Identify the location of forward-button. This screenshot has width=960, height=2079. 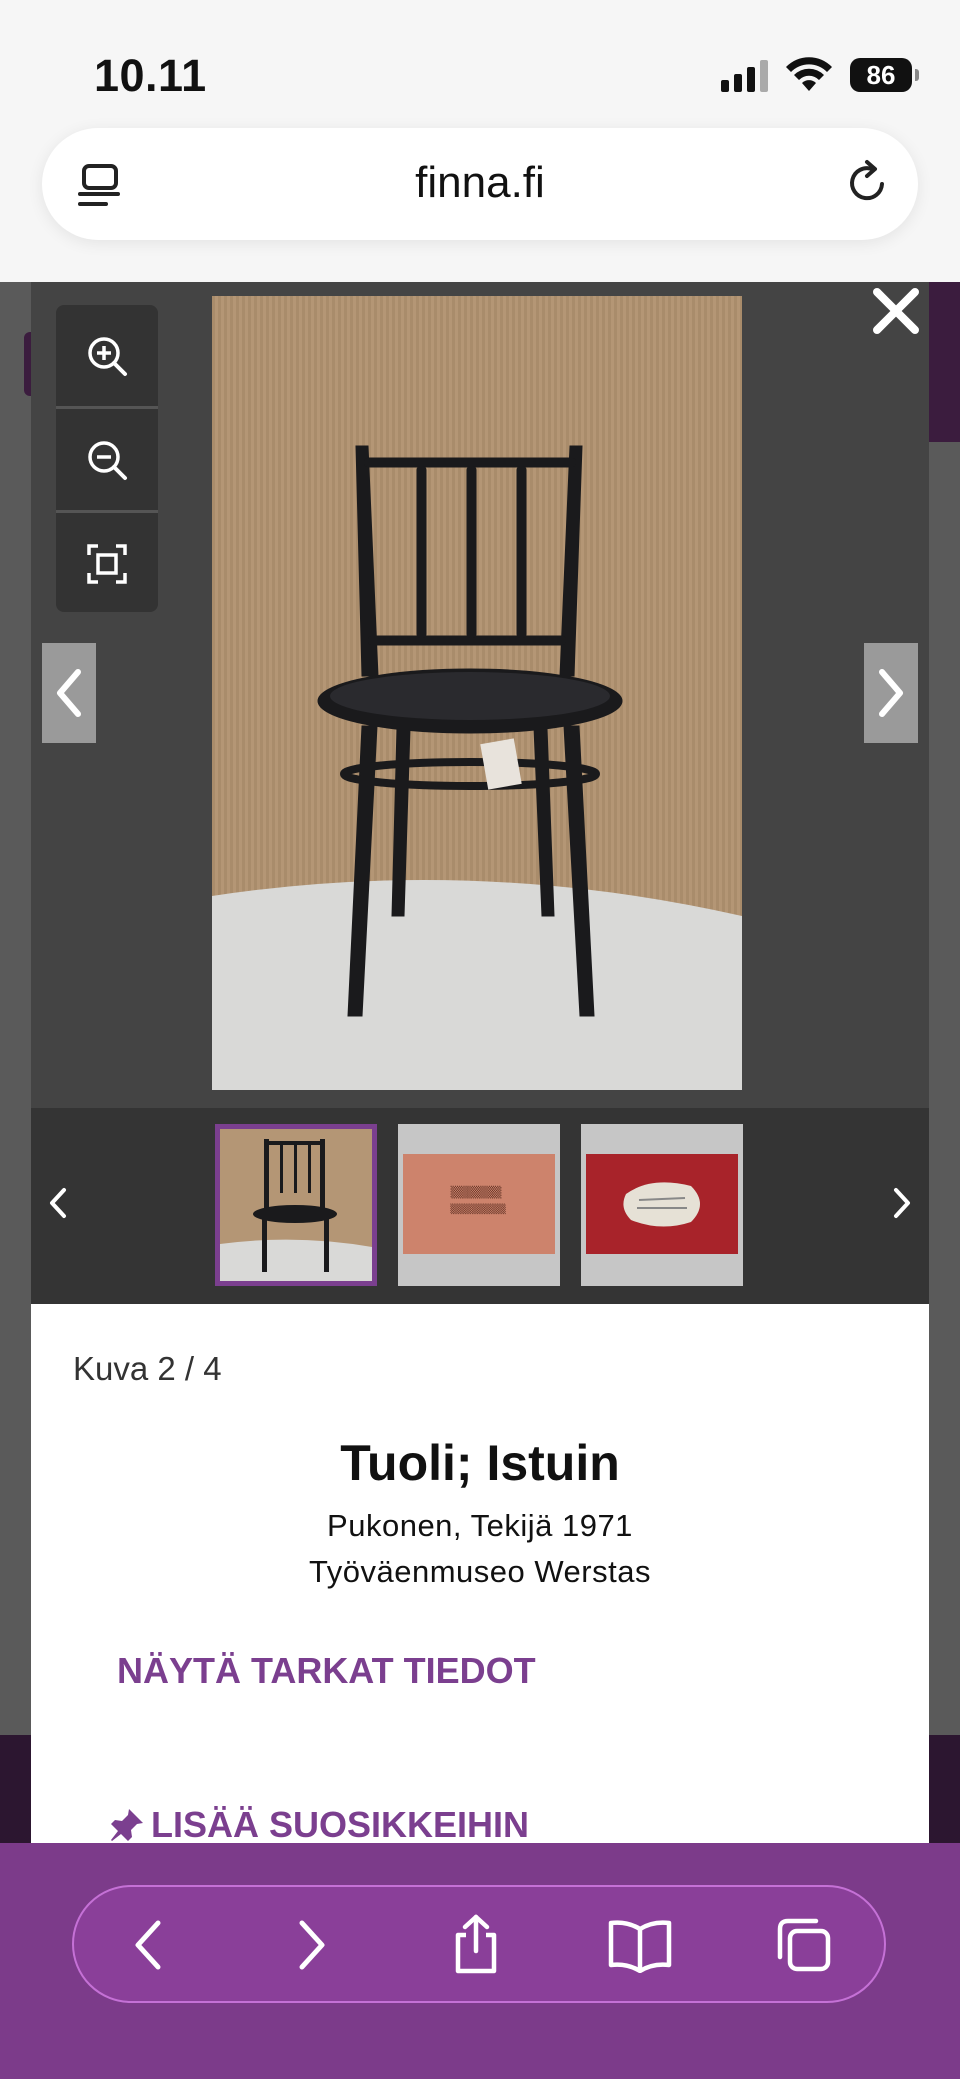
(312, 1945).